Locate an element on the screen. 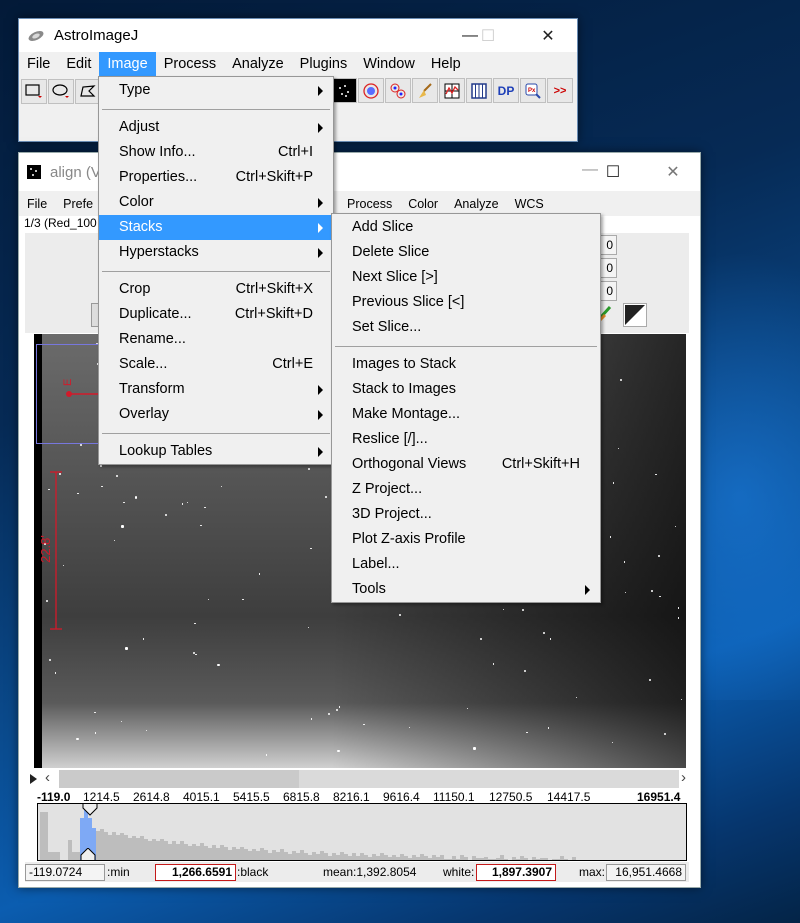 The height and width of the screenshot is (923, 800). menu-item-label: Transform is located at coordinates (152, 389).